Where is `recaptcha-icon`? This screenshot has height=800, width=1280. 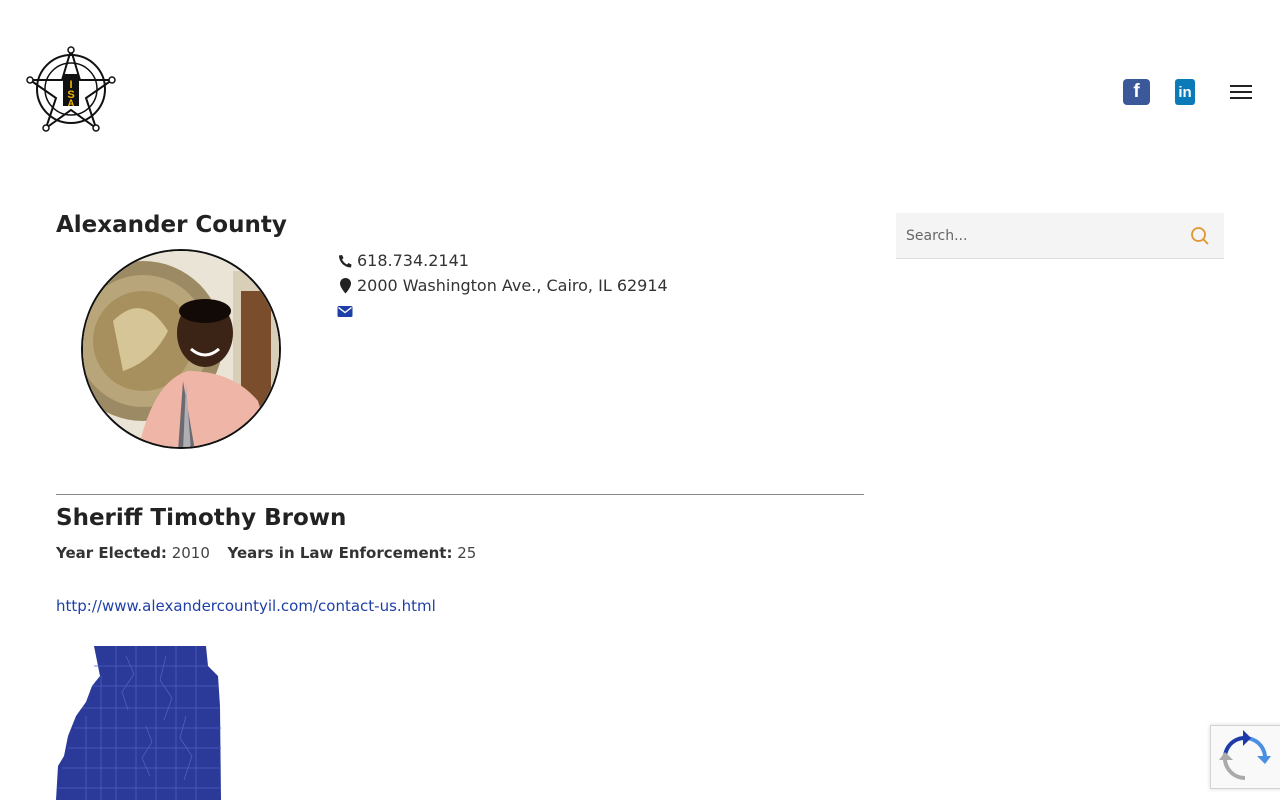 recaptcha-icon is located at coordinates (1245, 755).